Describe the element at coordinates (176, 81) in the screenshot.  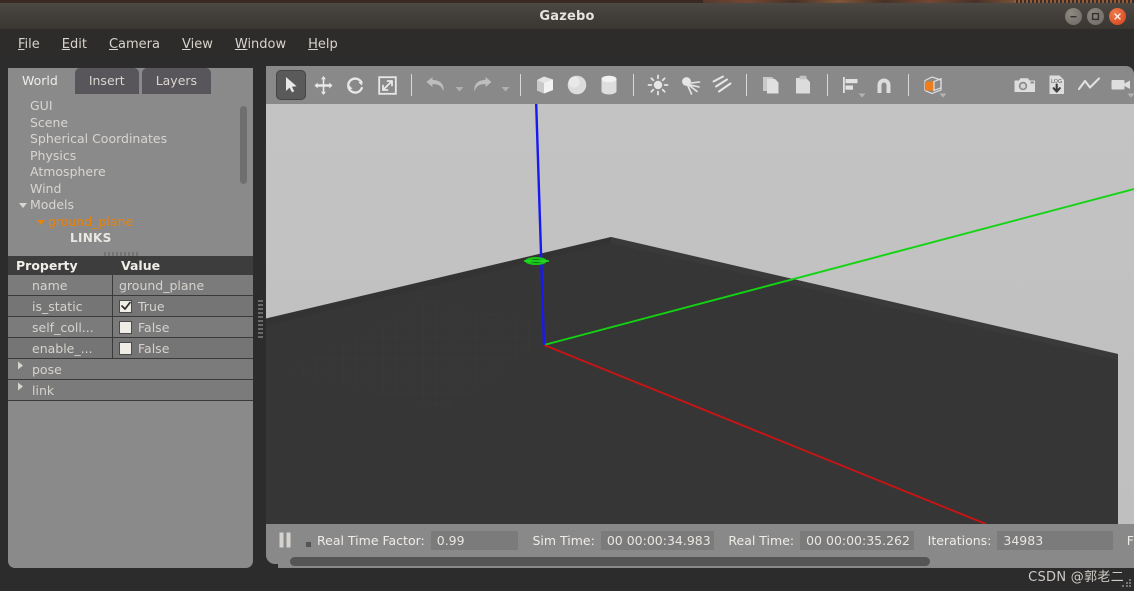
I see `tab-layers: Layers` at that location.